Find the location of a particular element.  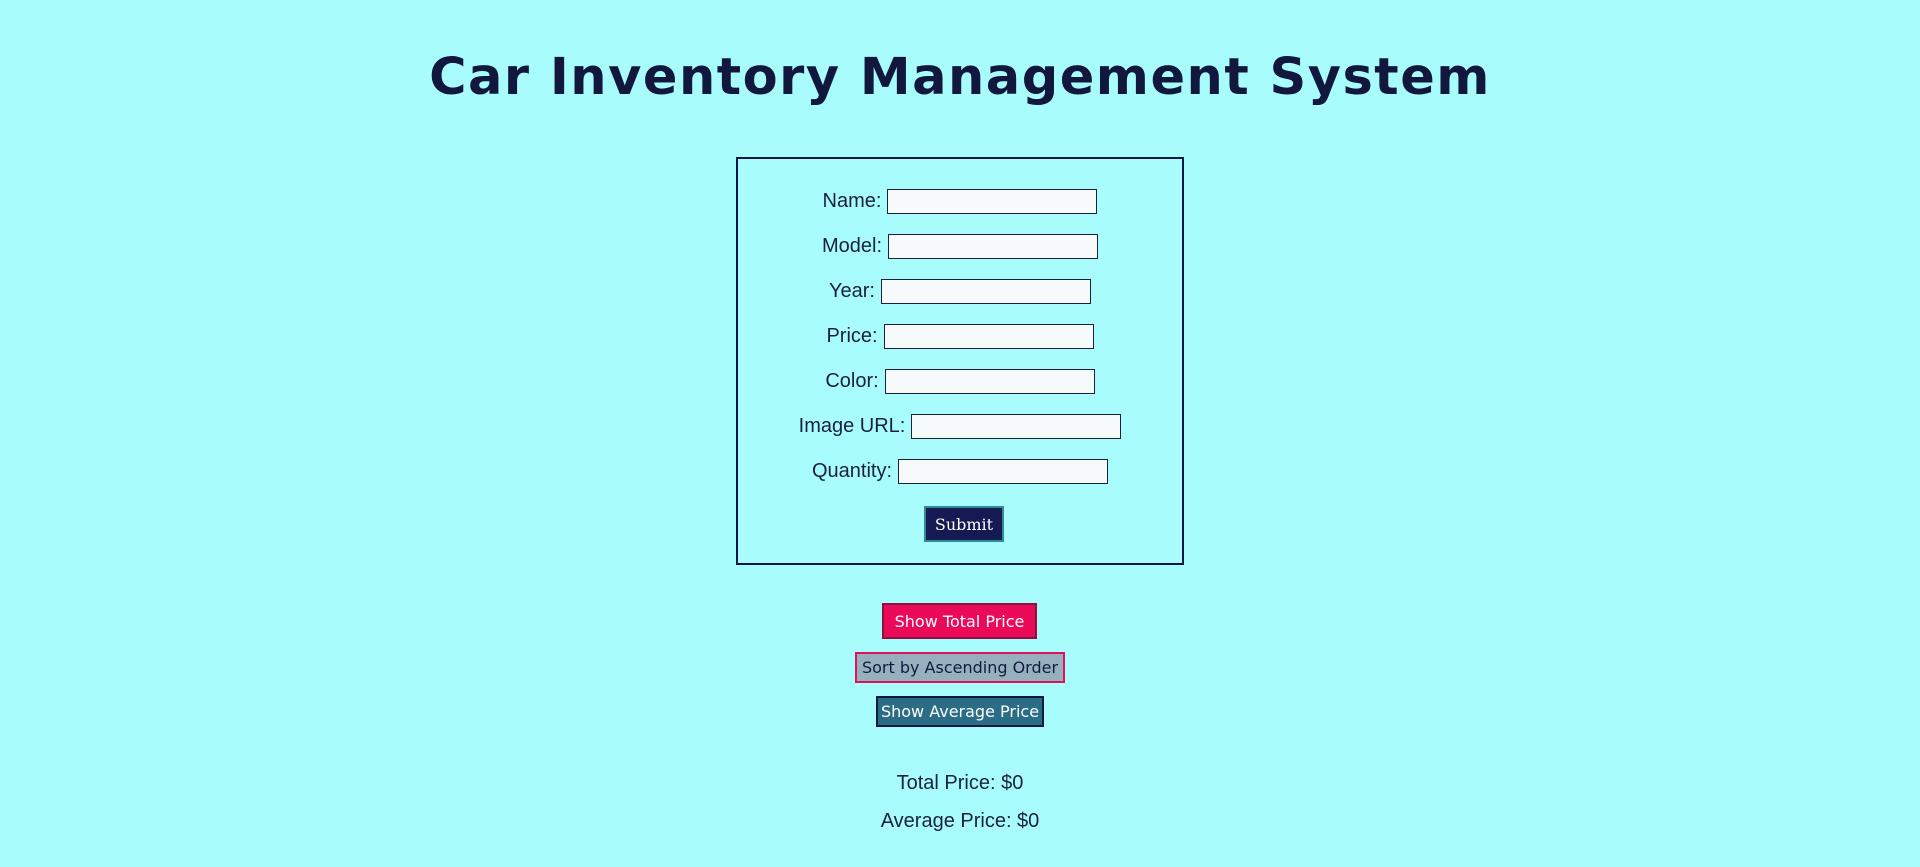

year-input is located at coordinates (985, 291).